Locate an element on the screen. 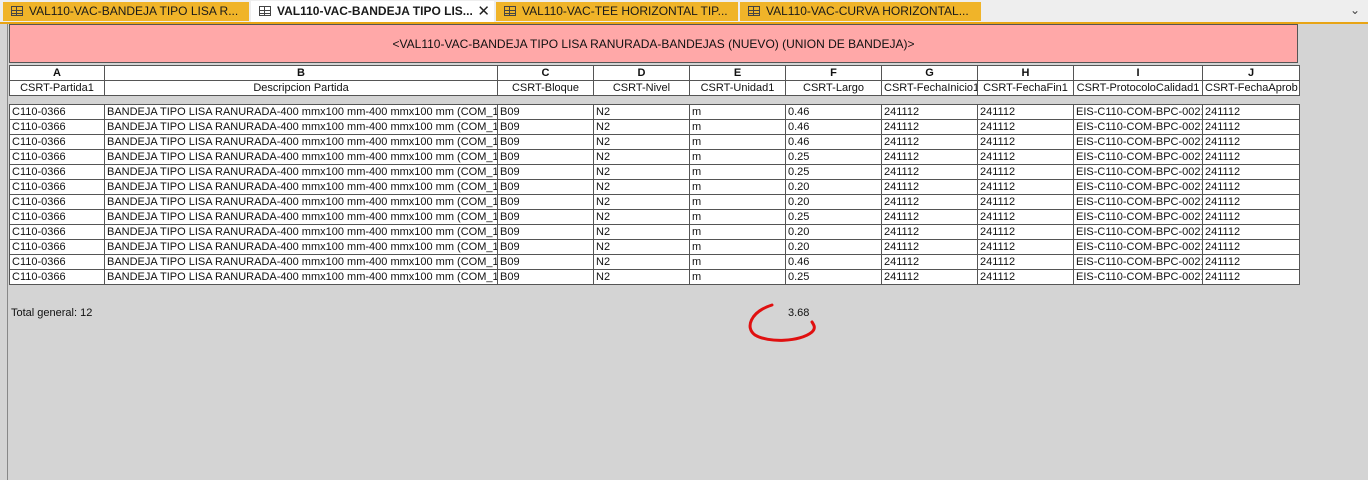 The height and width of the screenshot is (480, 1368). column-letter-row-cell: B is located at coordinates (301, 73).